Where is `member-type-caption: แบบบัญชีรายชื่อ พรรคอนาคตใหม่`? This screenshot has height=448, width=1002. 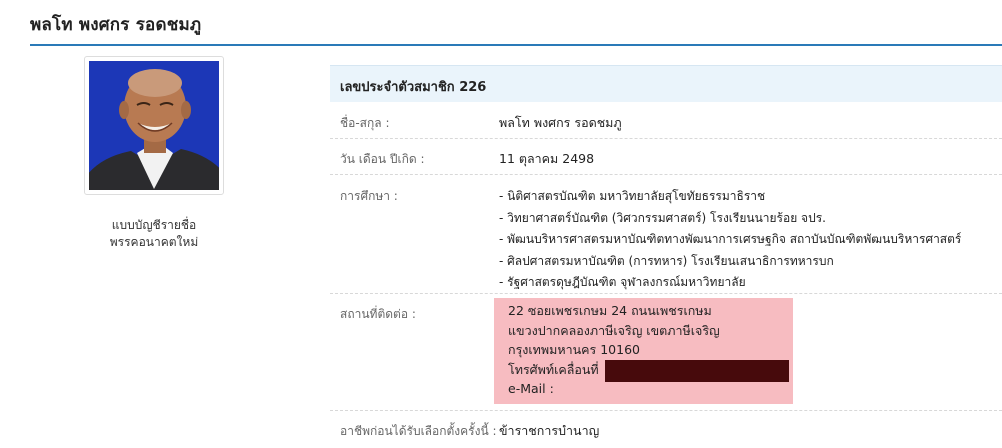 member-type-caption: แบบบัญชีรายชื่อ พรรคอนาคตใหม่ is located at coordinates (154, 234).